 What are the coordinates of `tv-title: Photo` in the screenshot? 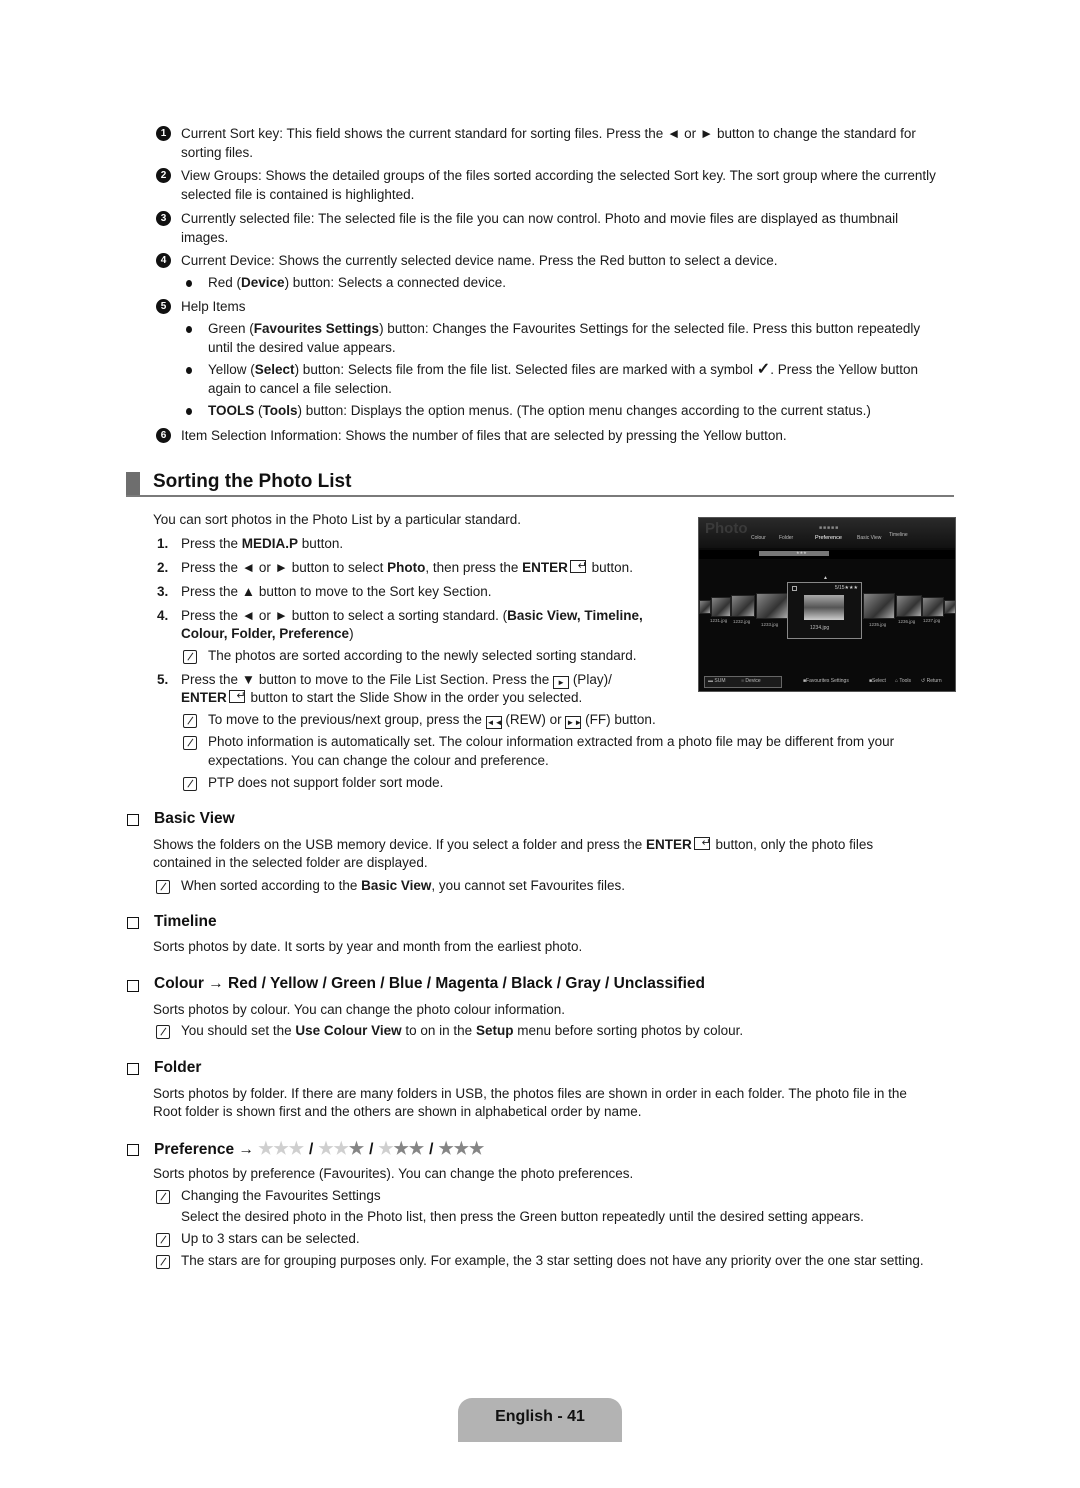 It's located at (726, 528).